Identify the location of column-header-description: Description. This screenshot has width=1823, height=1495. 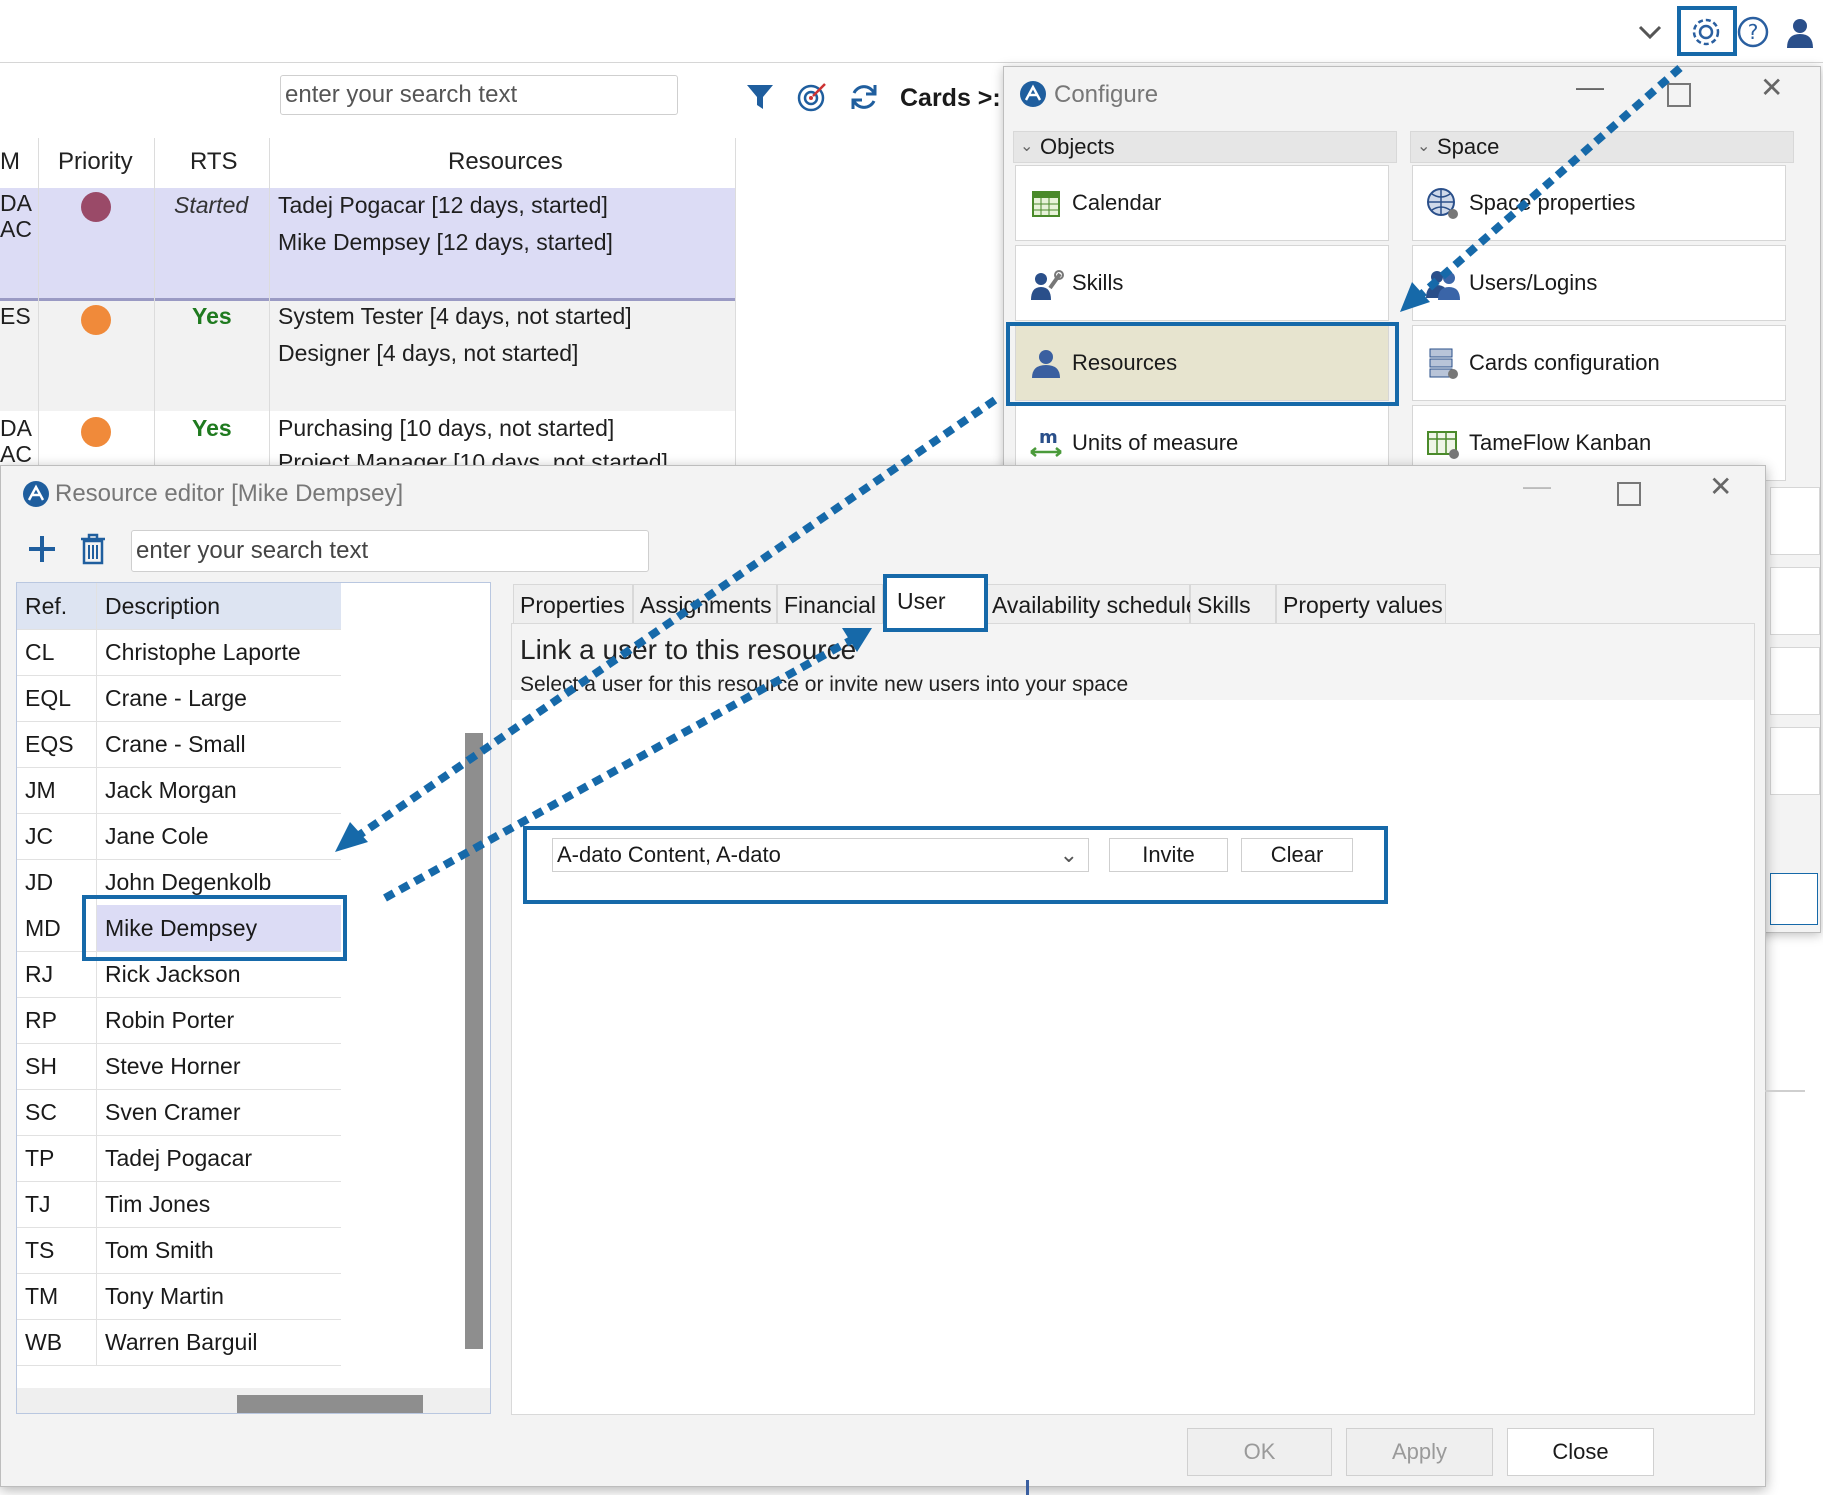
(162, 606).